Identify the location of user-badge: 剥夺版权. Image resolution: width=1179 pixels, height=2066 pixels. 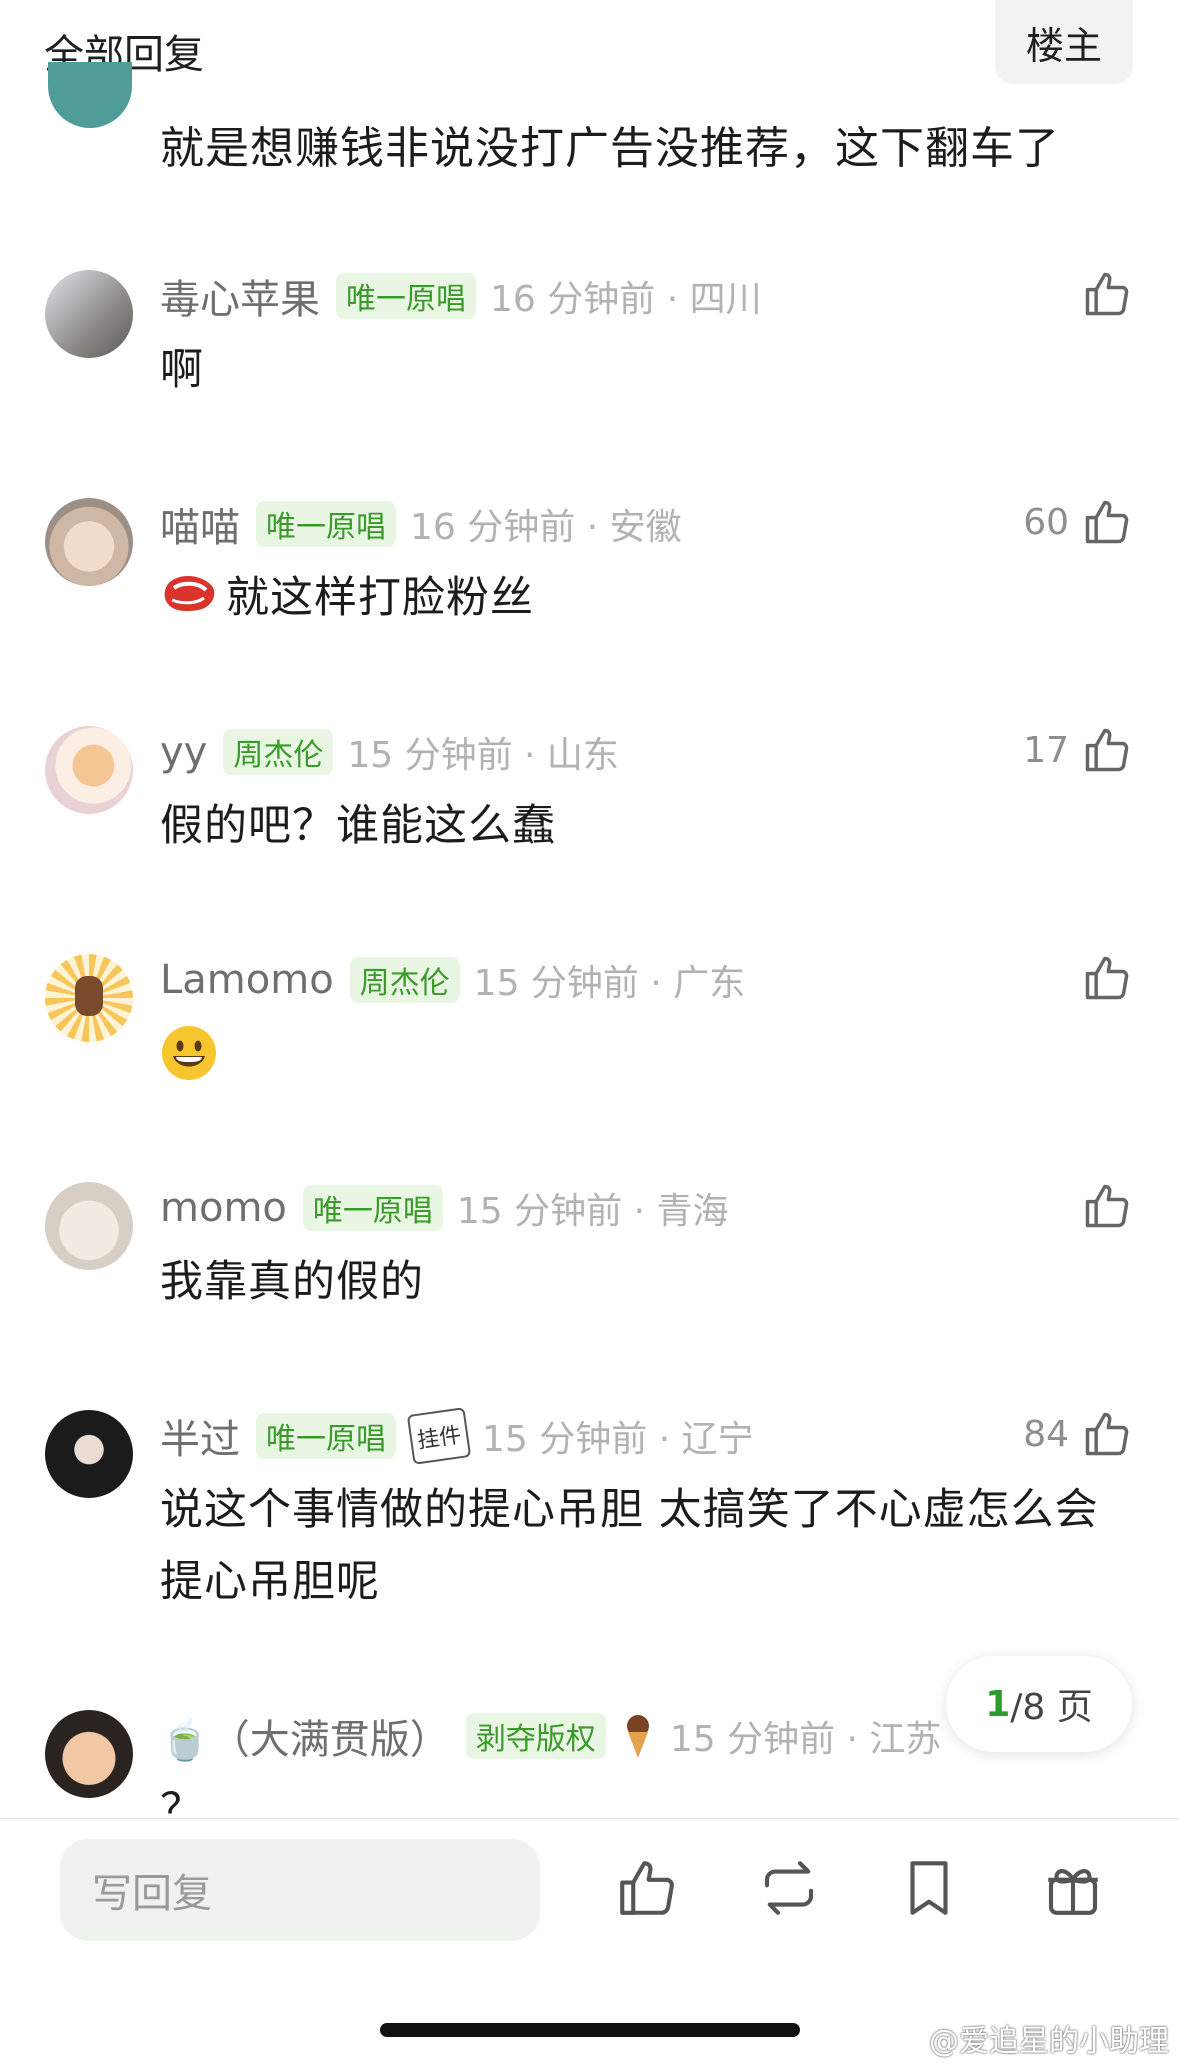
(535, 1736).